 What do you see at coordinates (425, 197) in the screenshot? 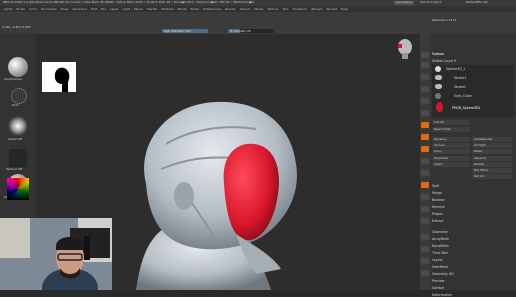
I see `move-view-button` at bounding box center [425, 197].